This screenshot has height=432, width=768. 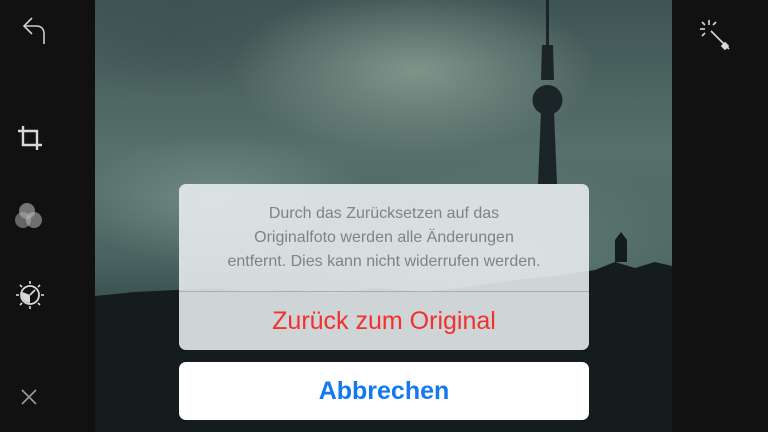 What do you see at coordinates (720, 216) in the screenshot?
I see `right-toolbar` at bounding box center [720, 216].